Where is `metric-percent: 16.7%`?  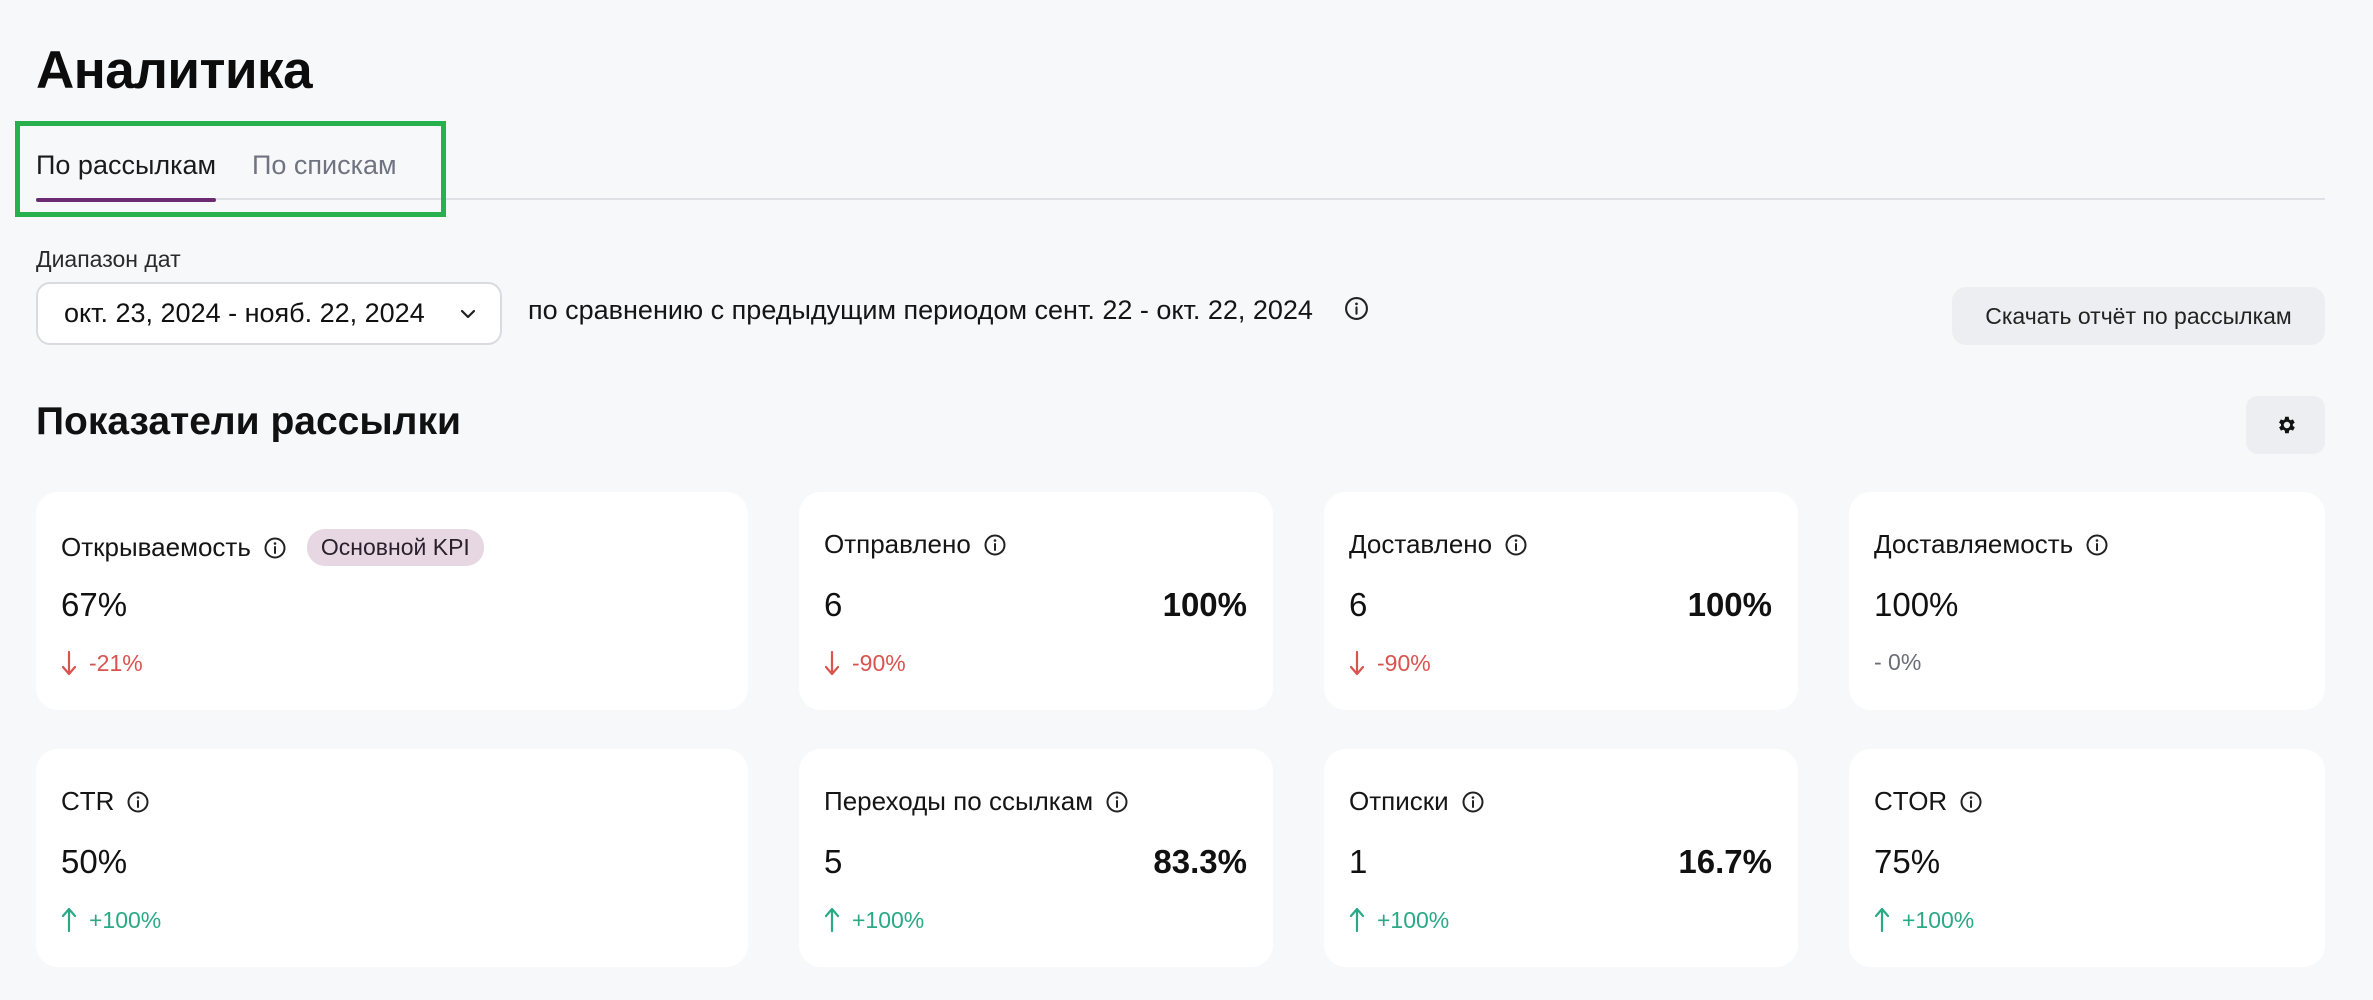 metric-percent: 16.7% is located at coordinates (1725, 861).